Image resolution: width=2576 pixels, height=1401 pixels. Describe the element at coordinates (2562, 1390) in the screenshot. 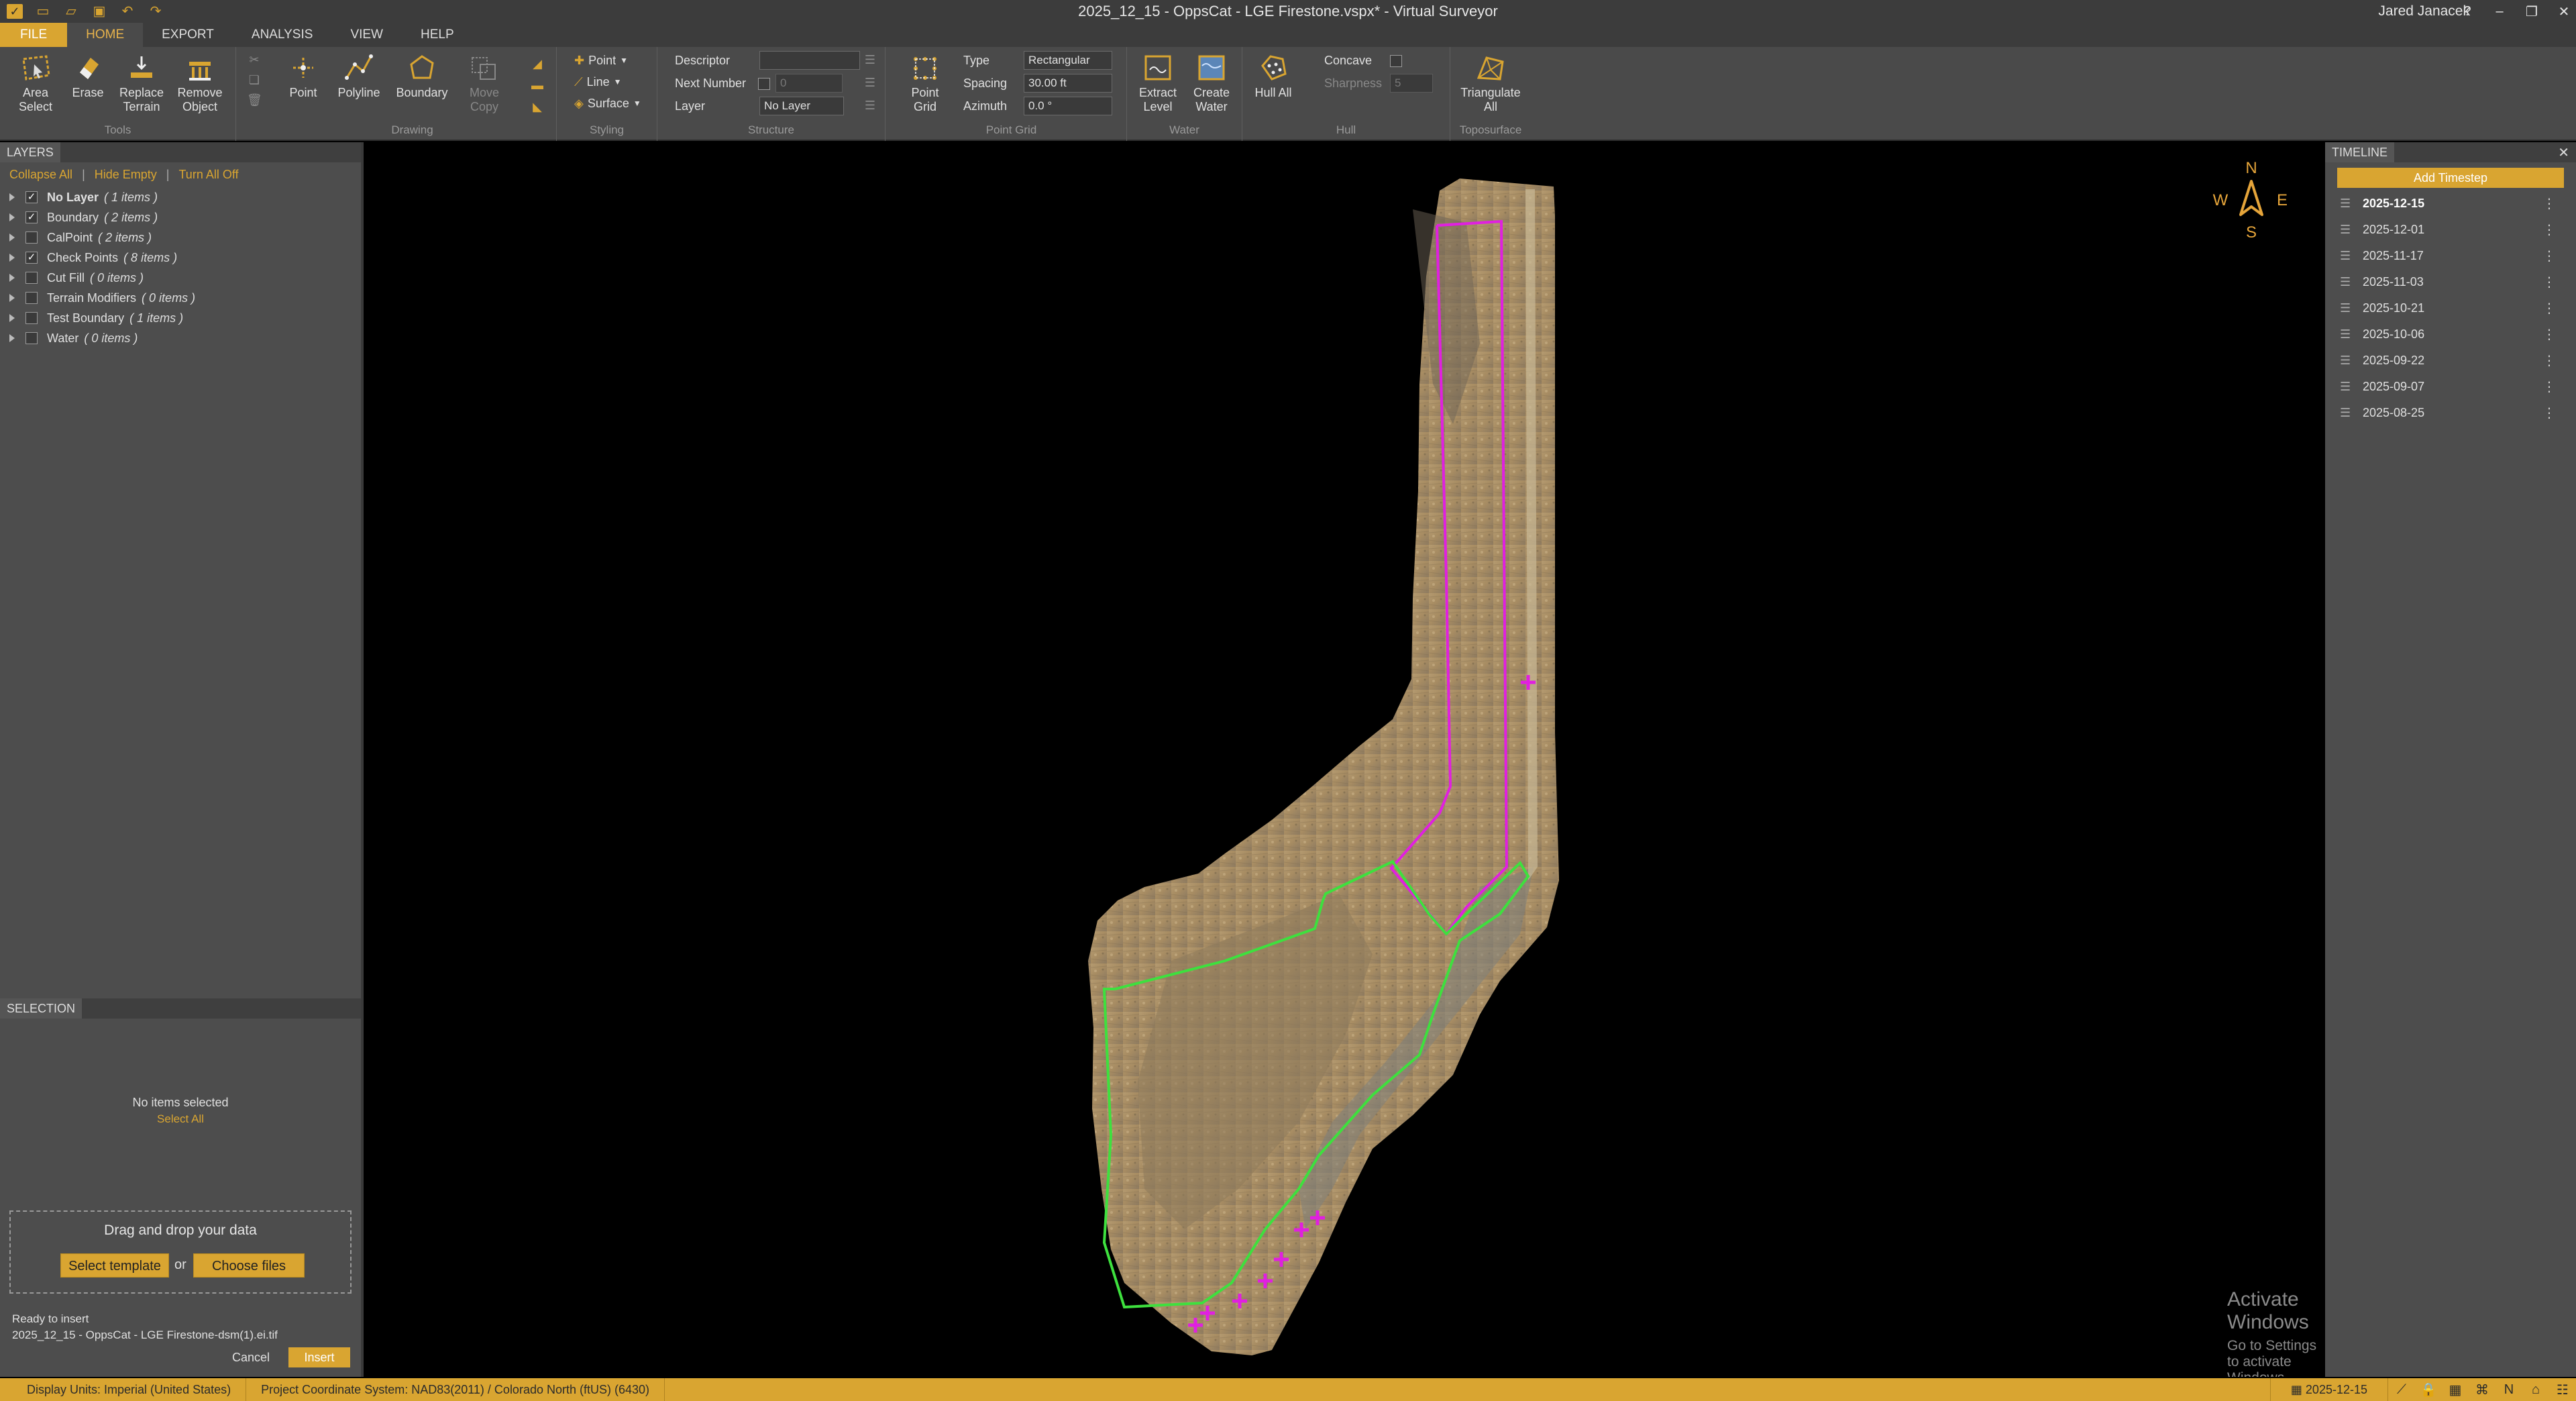

I see `map-options-icon: ☷` at that location.